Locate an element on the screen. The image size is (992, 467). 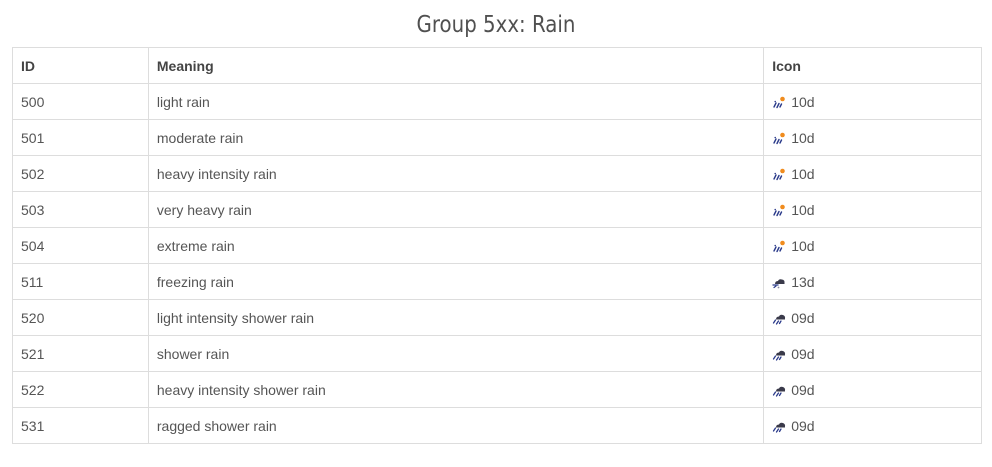
table-row: 531 ragged shower rain 09d is located at coordinates (497, 425).